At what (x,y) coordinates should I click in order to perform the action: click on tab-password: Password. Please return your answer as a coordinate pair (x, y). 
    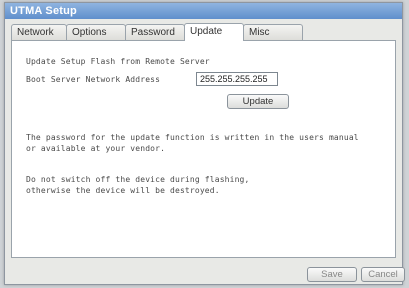
    Looking at the image, I should click on (155, 32).